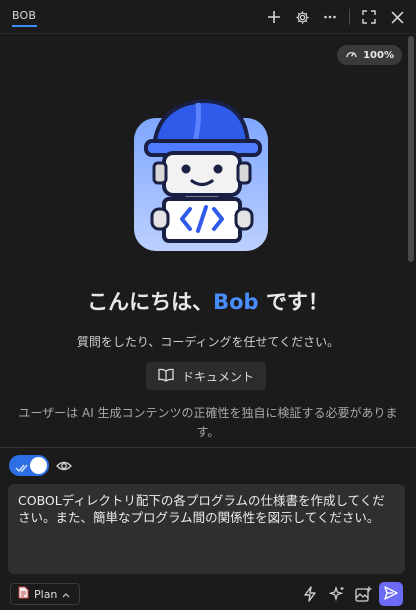  Describe the element at coordinates (369, 17) in the screenshot. I see `expand-icon` at that location.